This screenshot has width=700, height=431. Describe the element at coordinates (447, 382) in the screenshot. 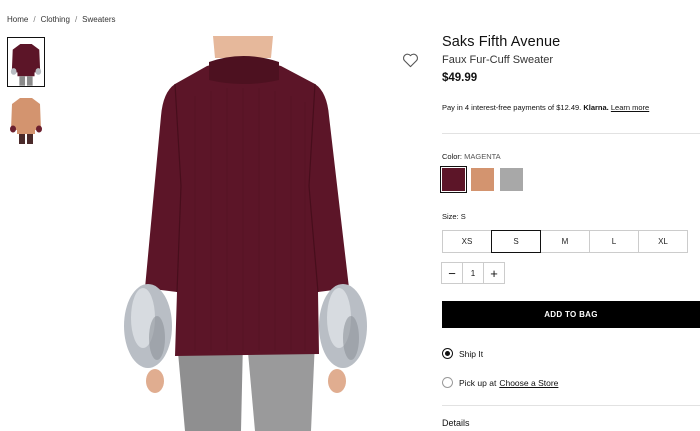

I see `pickup-radio` at that location.